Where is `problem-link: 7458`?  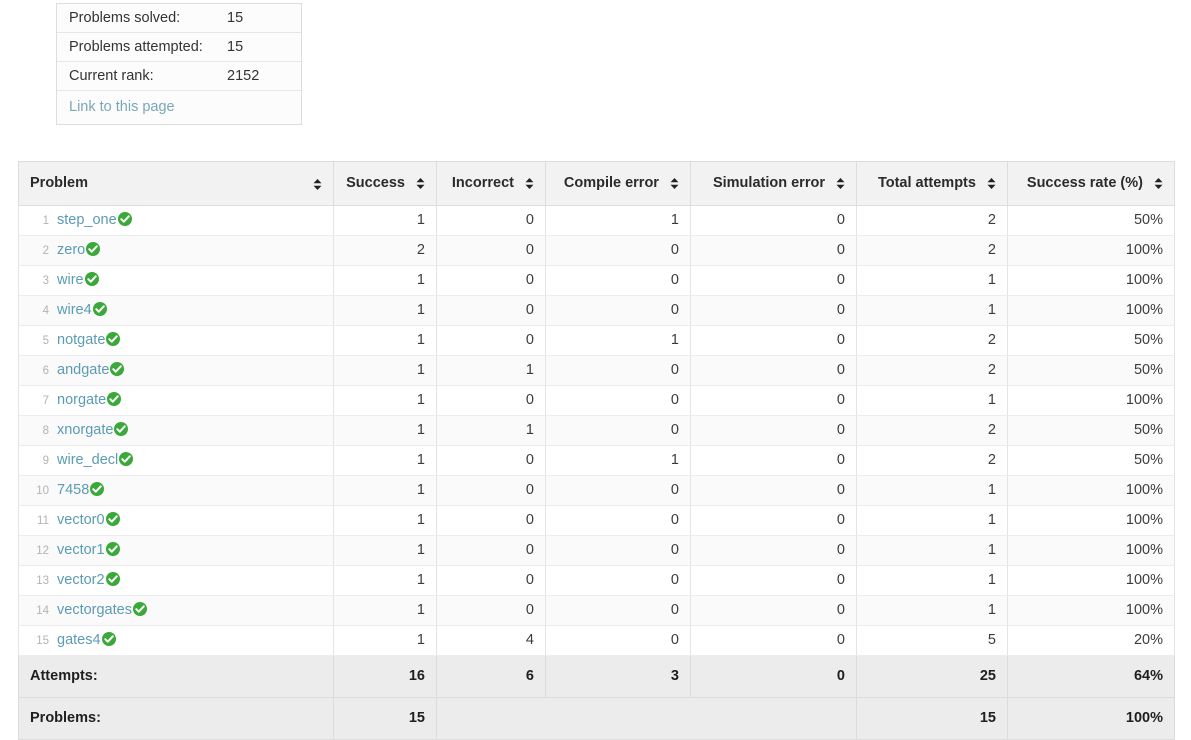
problem-link: 7458 is located at coordinates (73, 490).